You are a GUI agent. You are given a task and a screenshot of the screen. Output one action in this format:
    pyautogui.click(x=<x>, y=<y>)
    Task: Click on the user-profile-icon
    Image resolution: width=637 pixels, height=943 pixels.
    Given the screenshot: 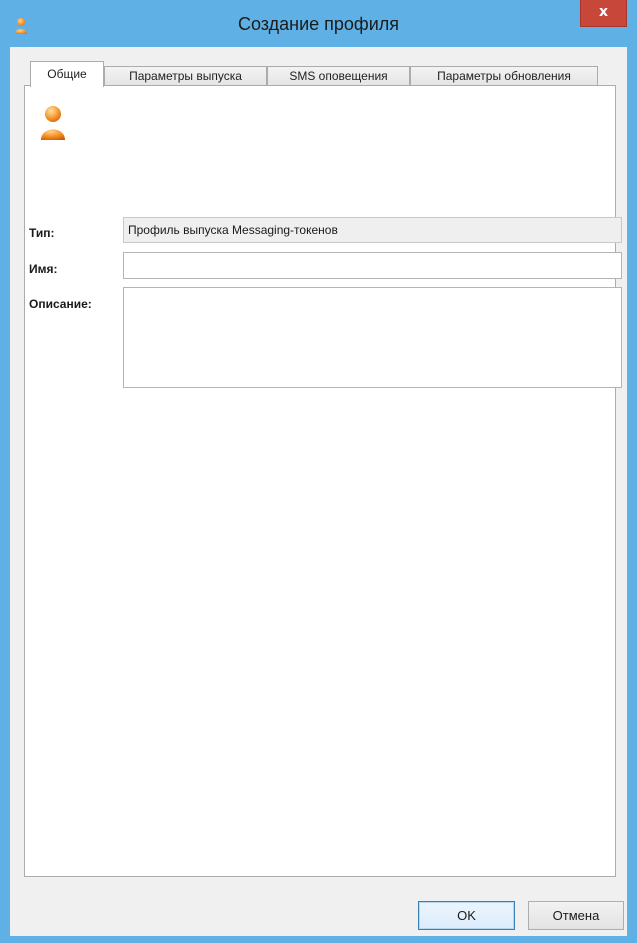 What is the action you would take?
    pyautogui.click(x=53, y=123)
    